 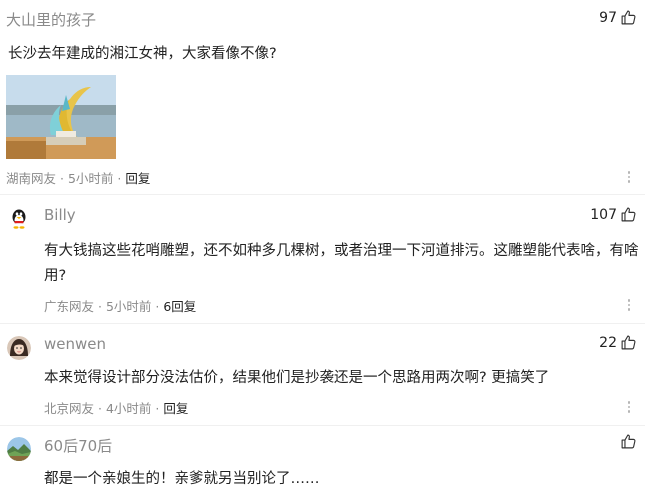 I want to click on region: 湖南网友, so click(x=31, y=178).